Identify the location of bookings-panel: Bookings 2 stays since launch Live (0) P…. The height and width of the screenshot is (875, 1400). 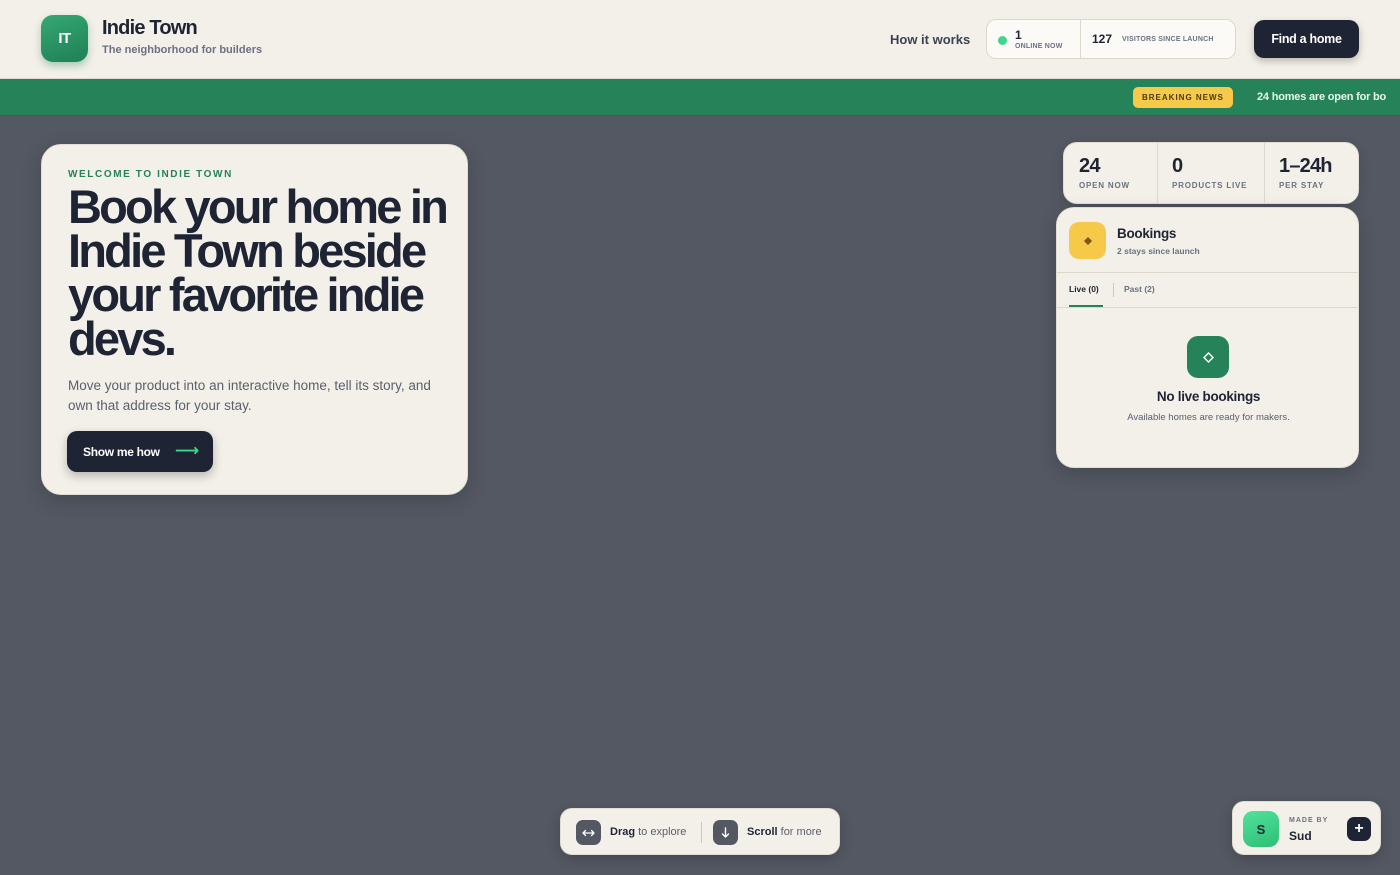
(1207, 337).